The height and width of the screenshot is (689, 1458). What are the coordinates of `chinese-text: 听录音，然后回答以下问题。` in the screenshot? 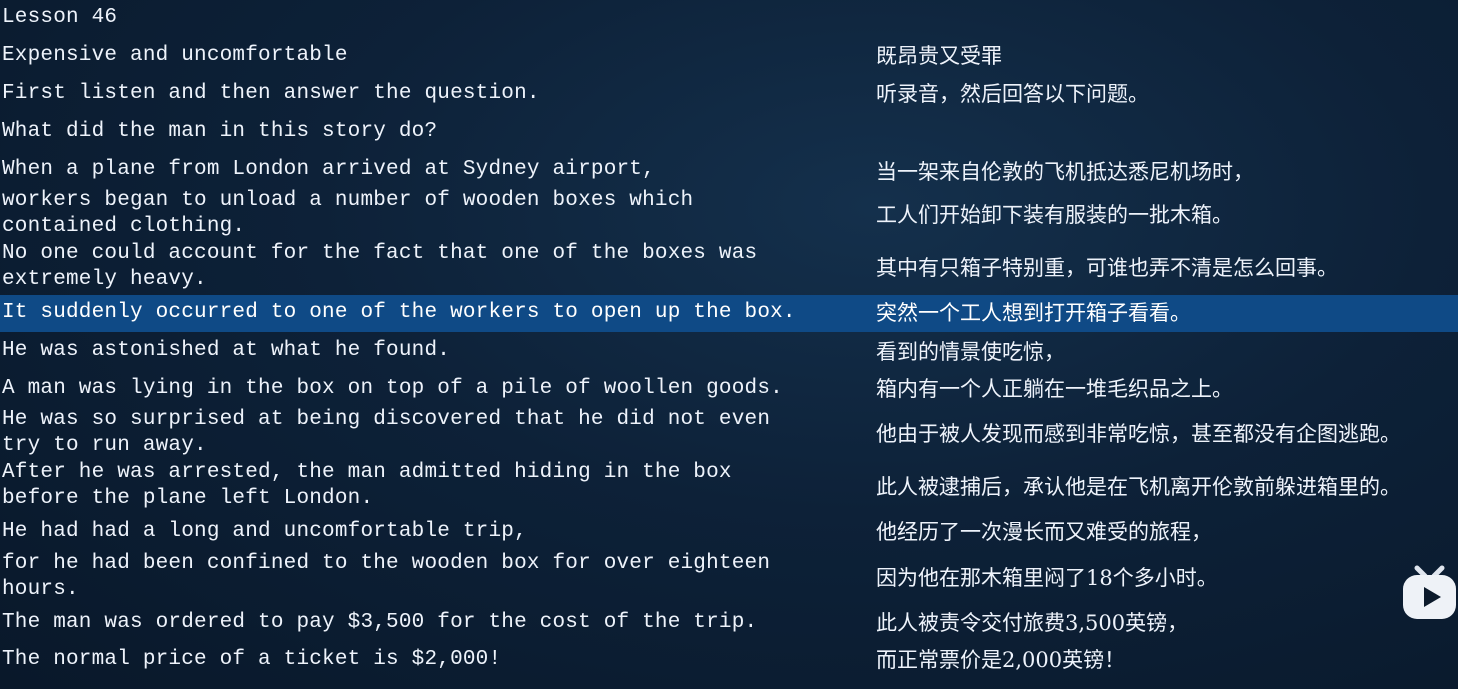 It's located at (1012, 94).